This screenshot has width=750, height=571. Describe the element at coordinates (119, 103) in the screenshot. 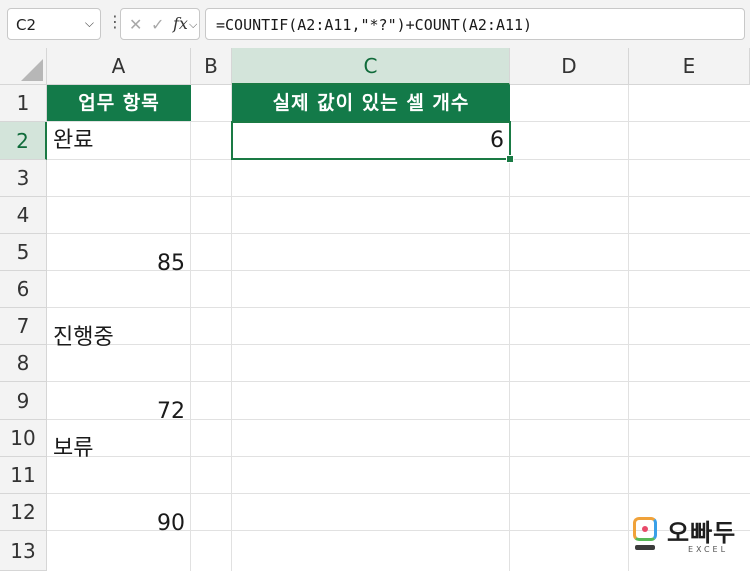

I see `cell-a1: 업무 항목` at that location.